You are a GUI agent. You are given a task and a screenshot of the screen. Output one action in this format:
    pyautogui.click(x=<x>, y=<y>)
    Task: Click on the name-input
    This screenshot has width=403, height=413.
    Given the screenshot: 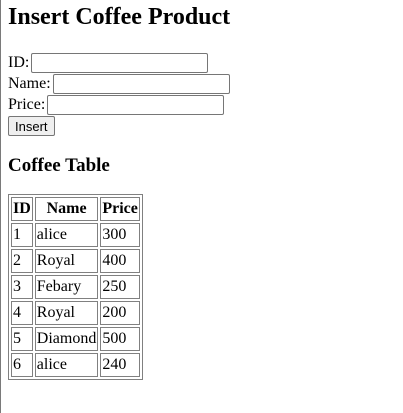 What is the action you would take?
    pyautogui.click(x=141, y=83)
    